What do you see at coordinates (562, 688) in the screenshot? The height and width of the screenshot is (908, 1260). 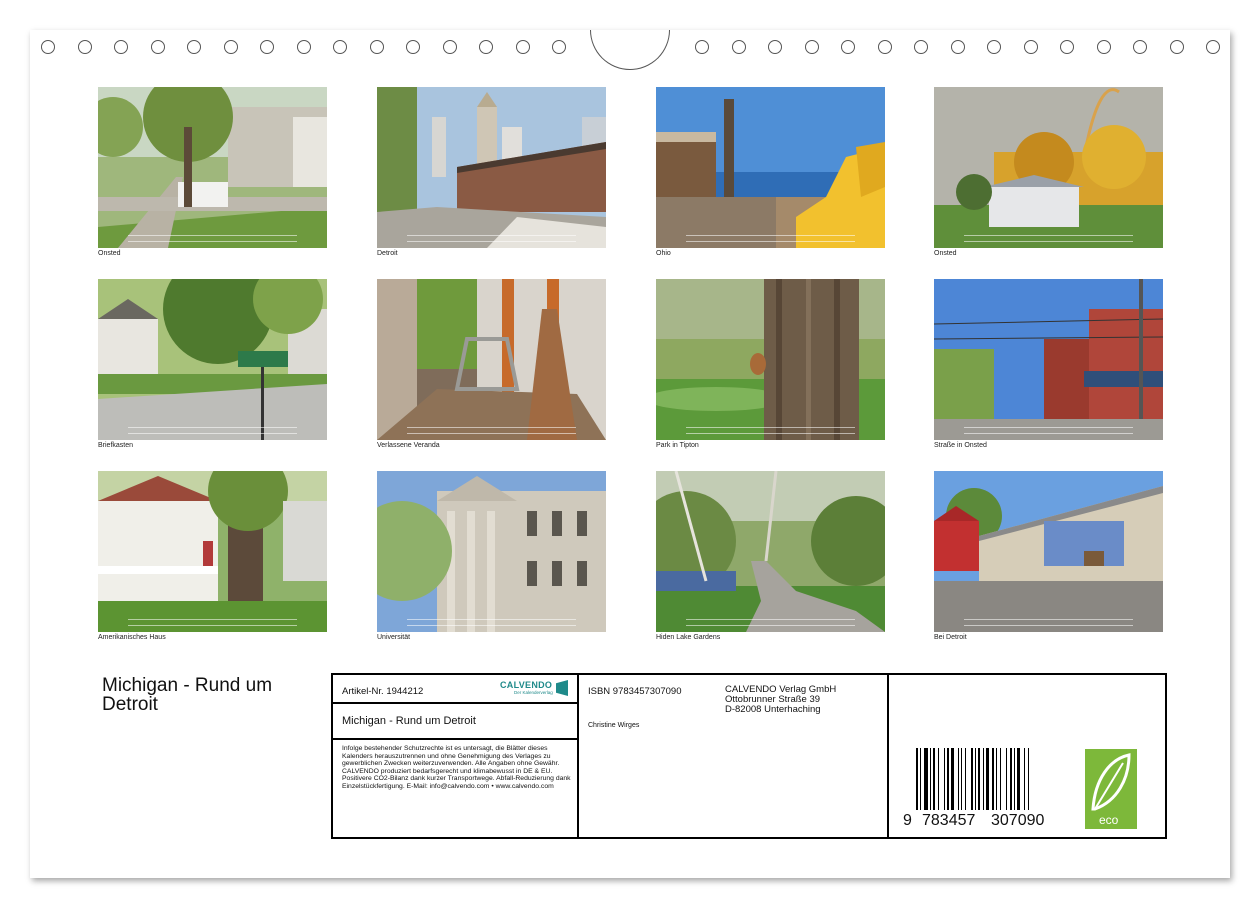 I see `calvendo-mark-icon` at bounding box center [562, 688].